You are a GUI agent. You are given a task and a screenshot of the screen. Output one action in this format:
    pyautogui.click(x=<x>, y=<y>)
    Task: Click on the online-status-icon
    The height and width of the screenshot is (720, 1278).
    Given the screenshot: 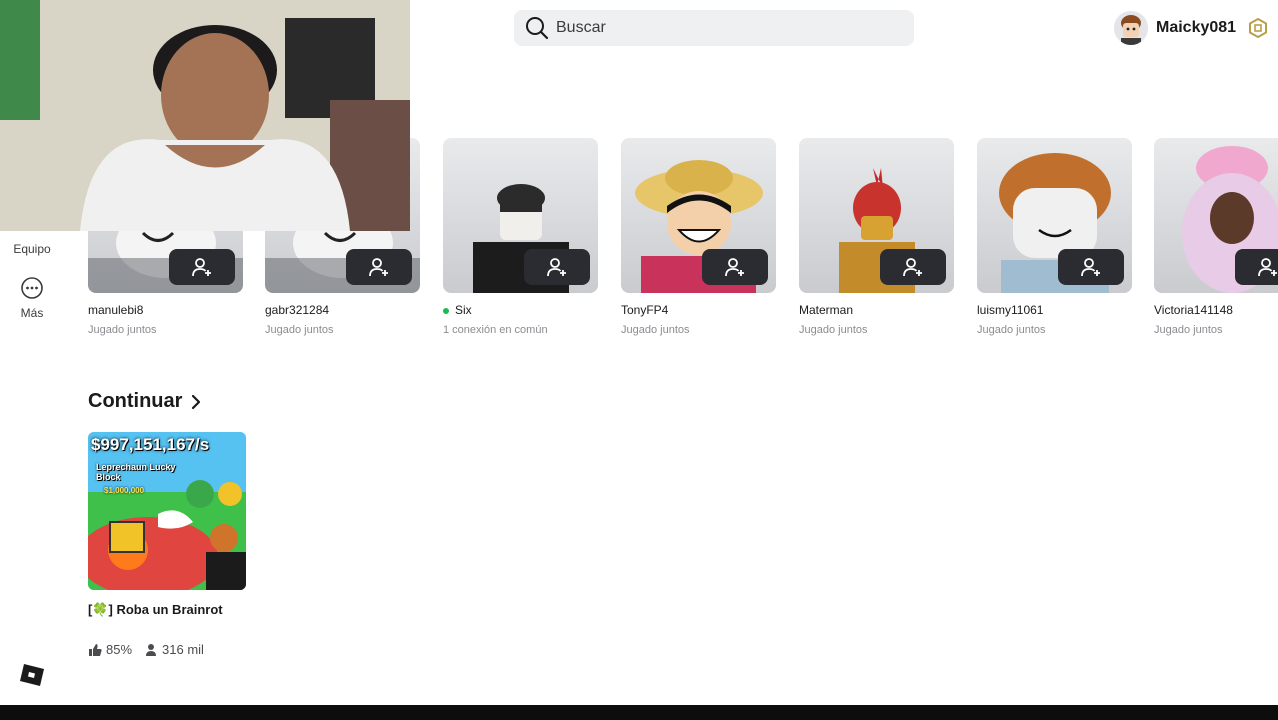 What is the action you would take?
    pyautogui.click(x=446, y=310)
    